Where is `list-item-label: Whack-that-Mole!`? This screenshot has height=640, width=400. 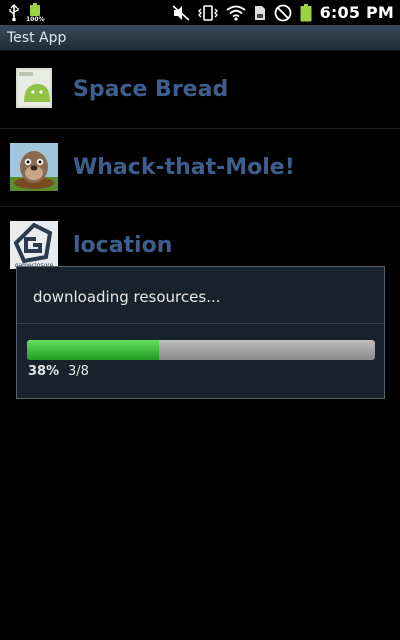 list-item-label: Whack-that-Mole! is located at coordinates (184, 167).